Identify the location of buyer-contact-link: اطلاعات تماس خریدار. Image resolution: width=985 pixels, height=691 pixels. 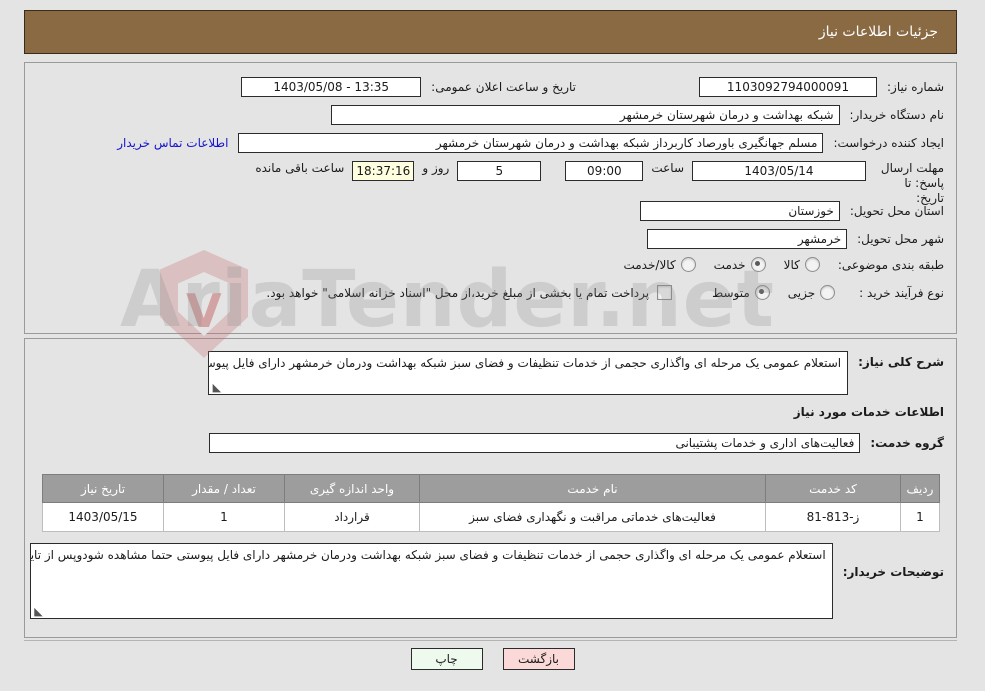
(172, 143).